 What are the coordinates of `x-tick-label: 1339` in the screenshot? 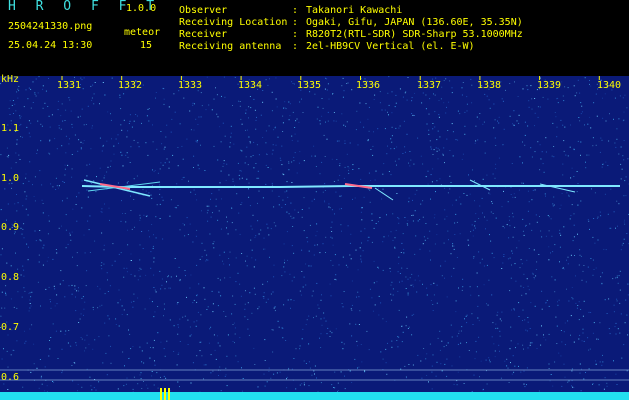 It's located at (549, 85).